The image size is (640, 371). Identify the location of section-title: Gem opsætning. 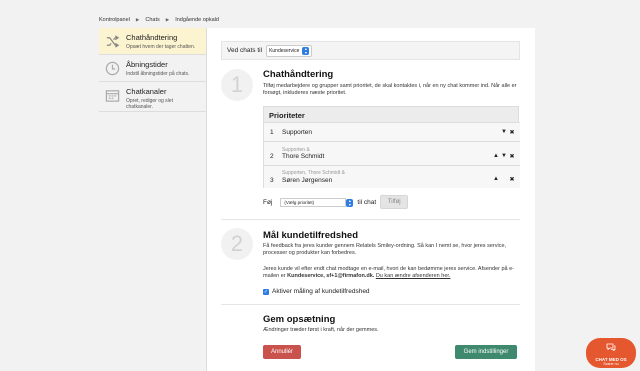
(299, 319).